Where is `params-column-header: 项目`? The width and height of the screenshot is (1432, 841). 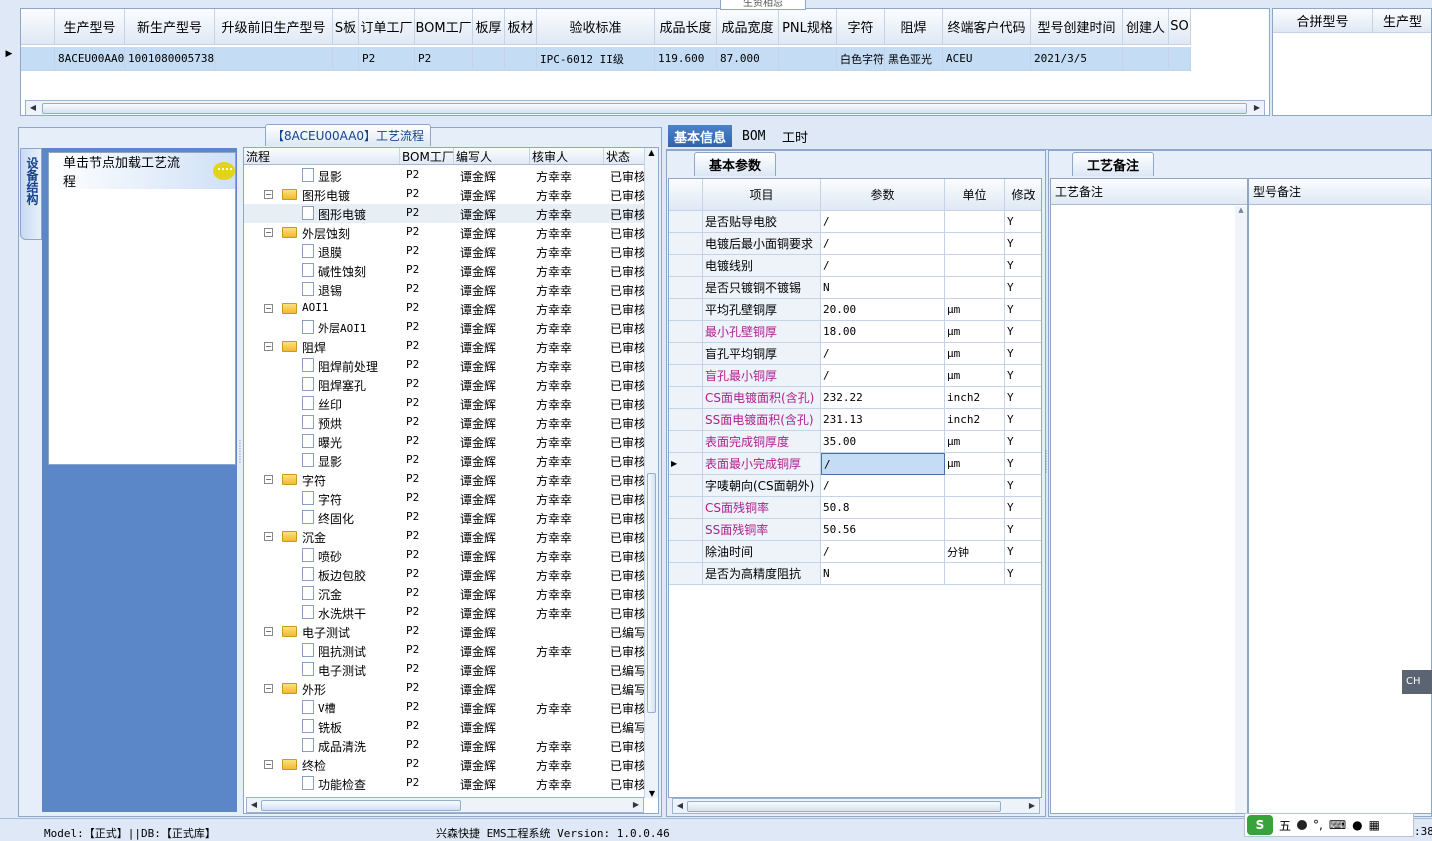
params-column-header: 项目 is located at coordinates (762, 195).